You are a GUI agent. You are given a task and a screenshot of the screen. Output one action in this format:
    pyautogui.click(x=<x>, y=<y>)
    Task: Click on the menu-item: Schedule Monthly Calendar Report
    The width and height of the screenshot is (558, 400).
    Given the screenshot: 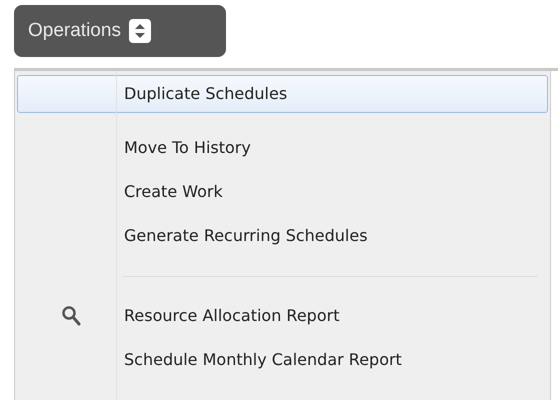 What is the action you would take?
    pyautogui.click(x=282, y=360)
    